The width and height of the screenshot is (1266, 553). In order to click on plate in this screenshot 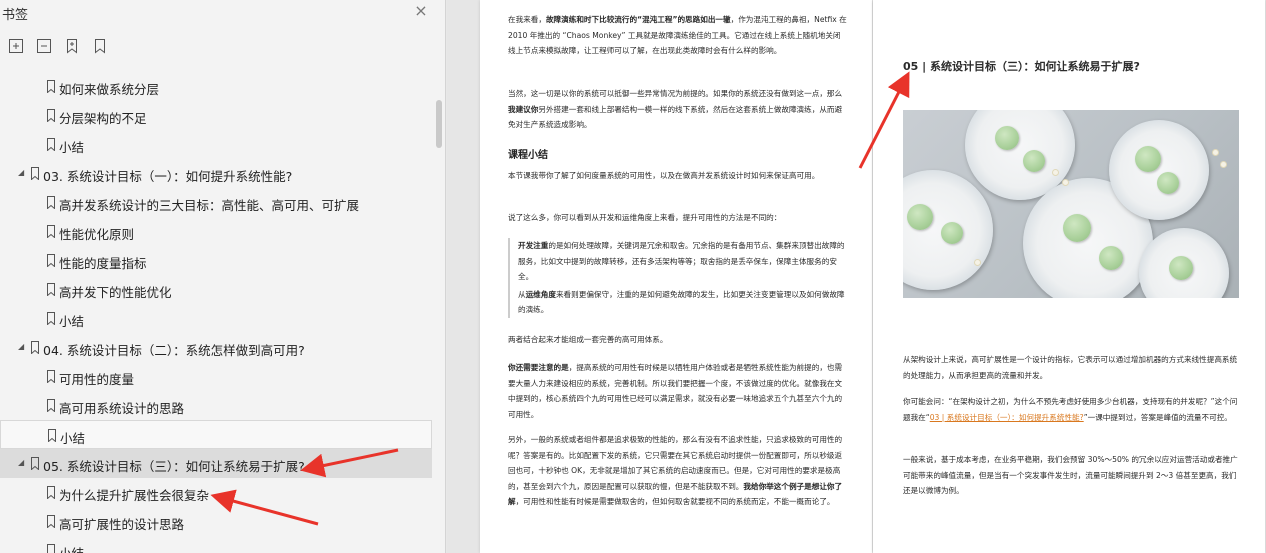, I will do `click(1159, 170)`.